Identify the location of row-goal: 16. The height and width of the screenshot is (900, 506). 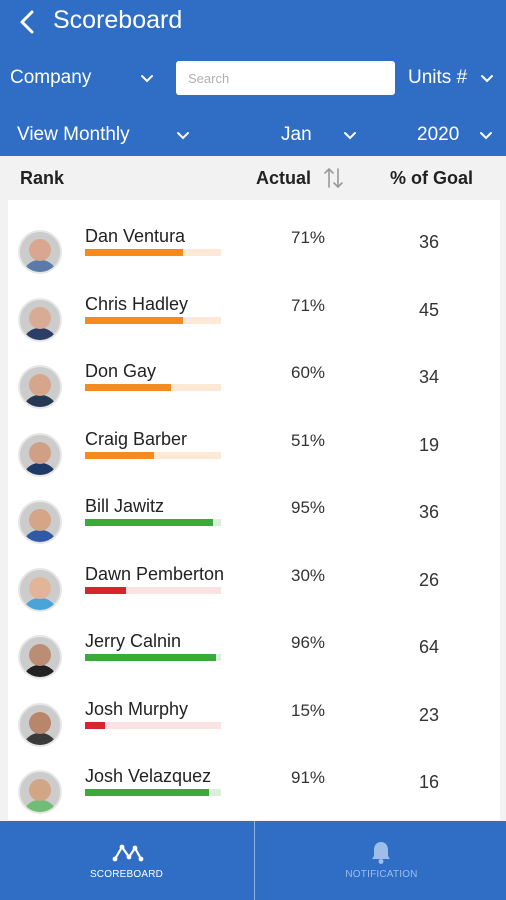
(429, 782).